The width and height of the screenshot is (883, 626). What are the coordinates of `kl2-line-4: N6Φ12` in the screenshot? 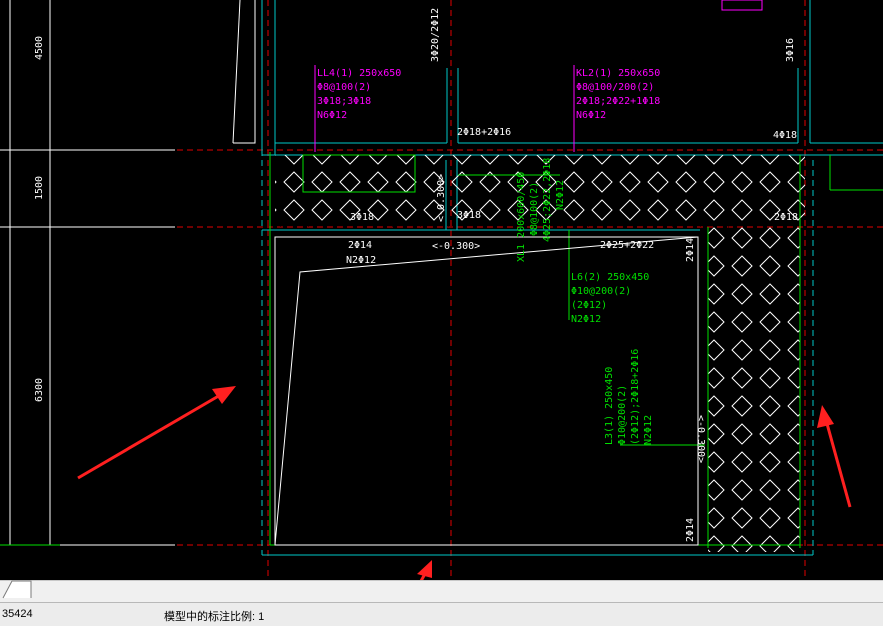 It's located at (591, 115).